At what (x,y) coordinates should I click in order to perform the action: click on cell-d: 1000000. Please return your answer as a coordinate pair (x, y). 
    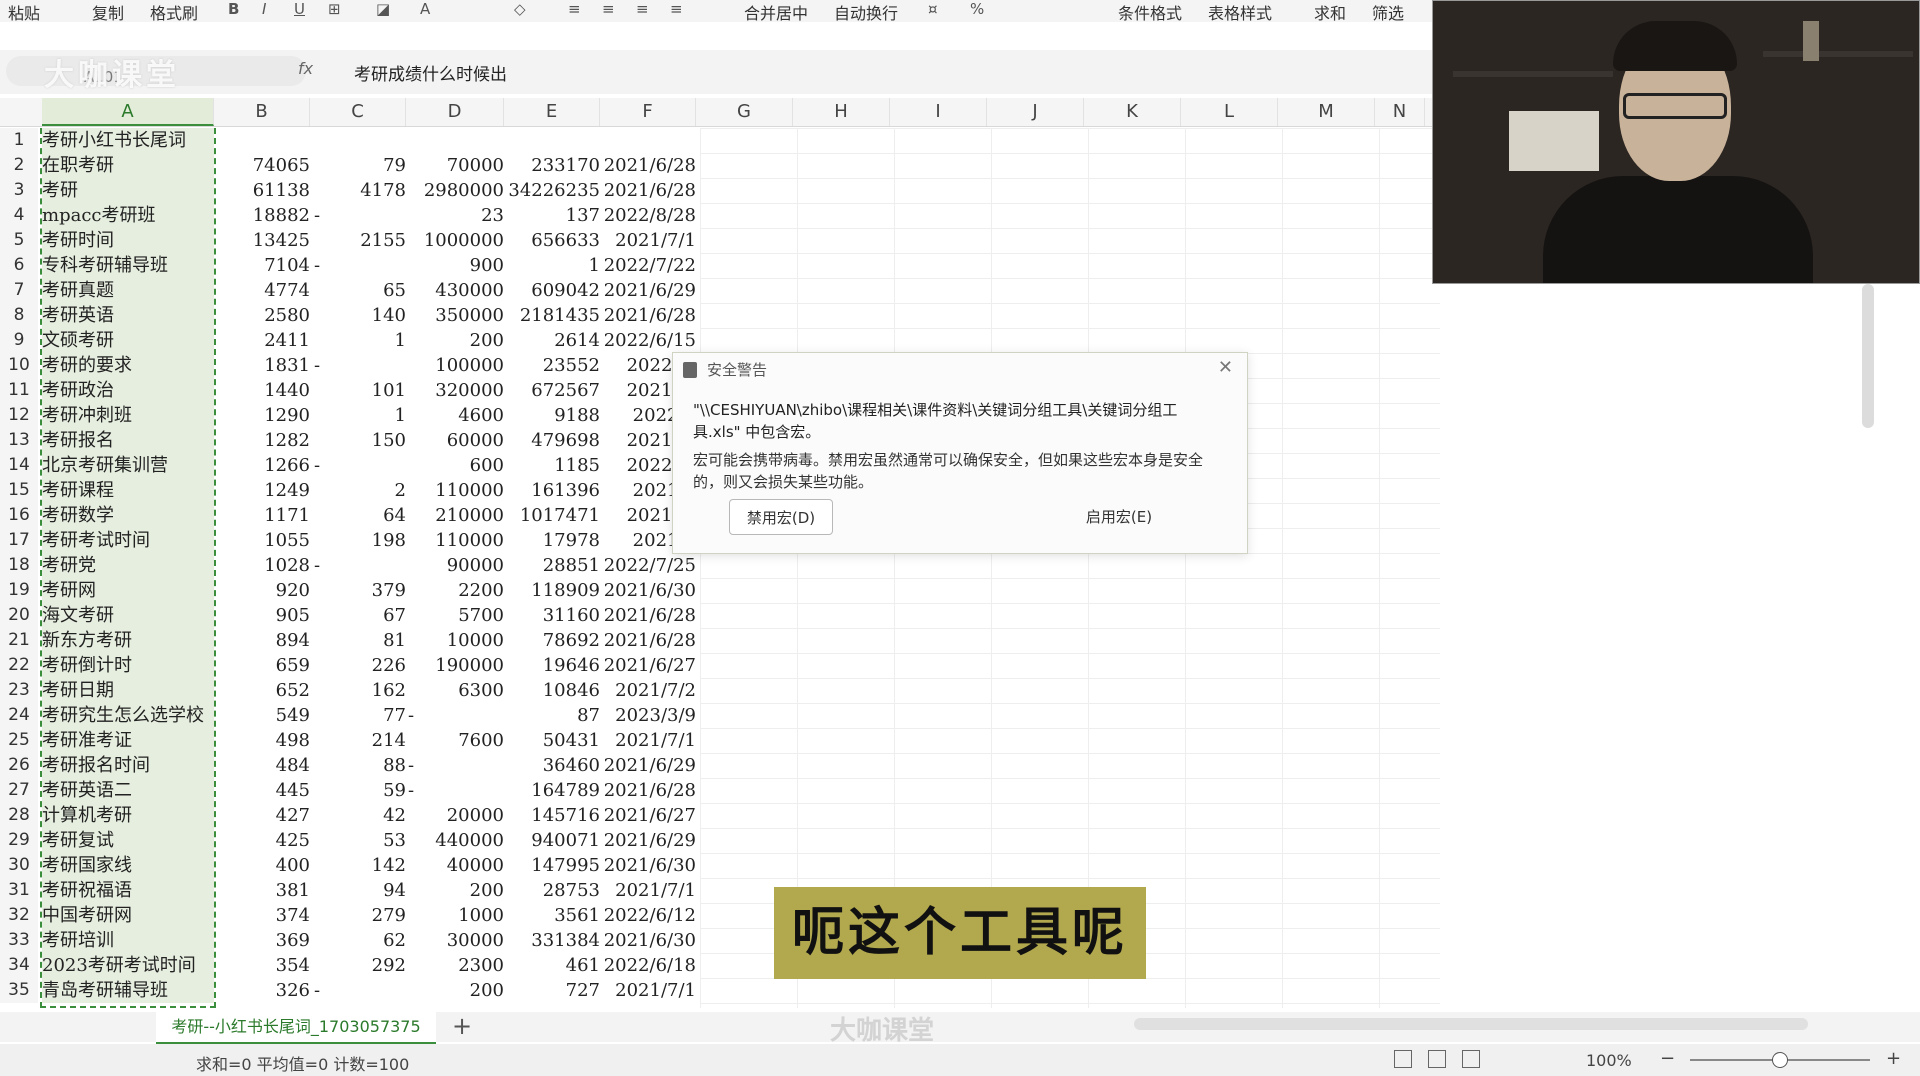
    Looking at the image, I should click on (455, 240).